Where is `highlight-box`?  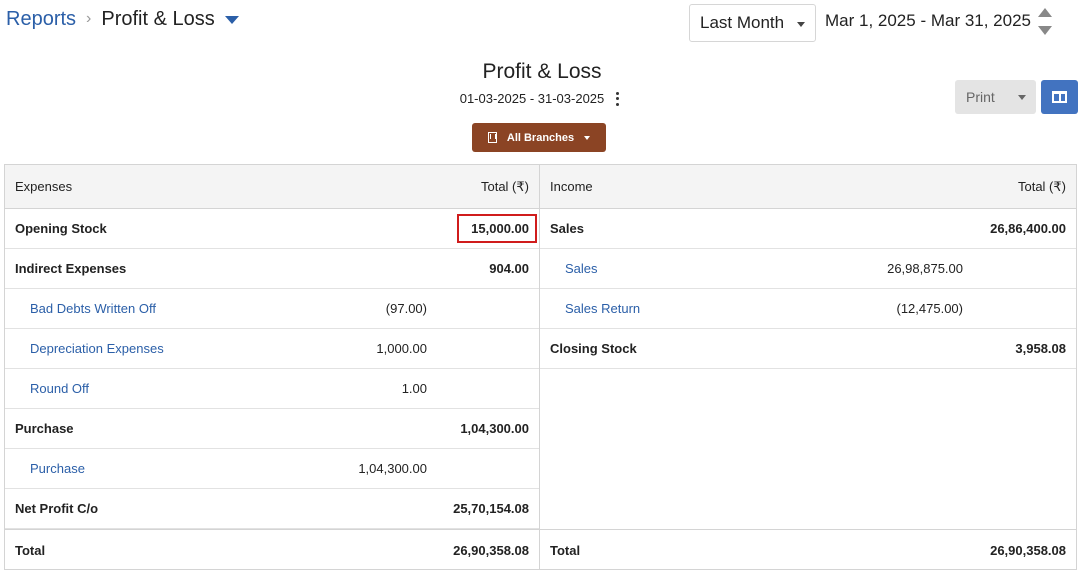
highlight-box is located at coordinates (497, 228).